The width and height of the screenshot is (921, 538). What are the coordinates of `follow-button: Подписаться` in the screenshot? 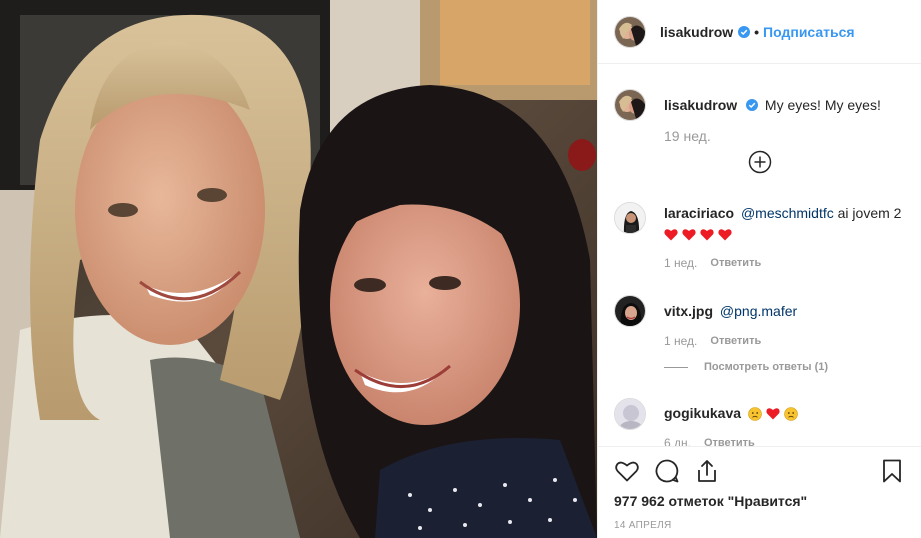 It's located at (809, 32).